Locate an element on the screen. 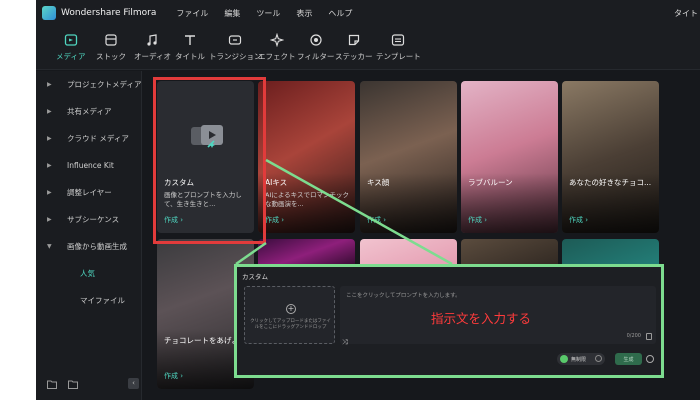  app-name: Wondershare Filmora is located at coordinates (109, 13).